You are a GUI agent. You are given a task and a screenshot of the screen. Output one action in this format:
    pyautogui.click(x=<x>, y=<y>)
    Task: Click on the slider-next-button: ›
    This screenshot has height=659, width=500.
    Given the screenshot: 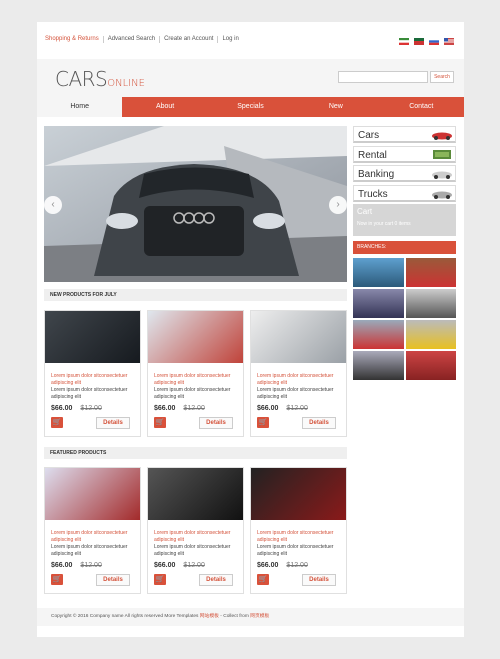 What is the action you would take?
    pyautogui.click(x=338, y=205)
    